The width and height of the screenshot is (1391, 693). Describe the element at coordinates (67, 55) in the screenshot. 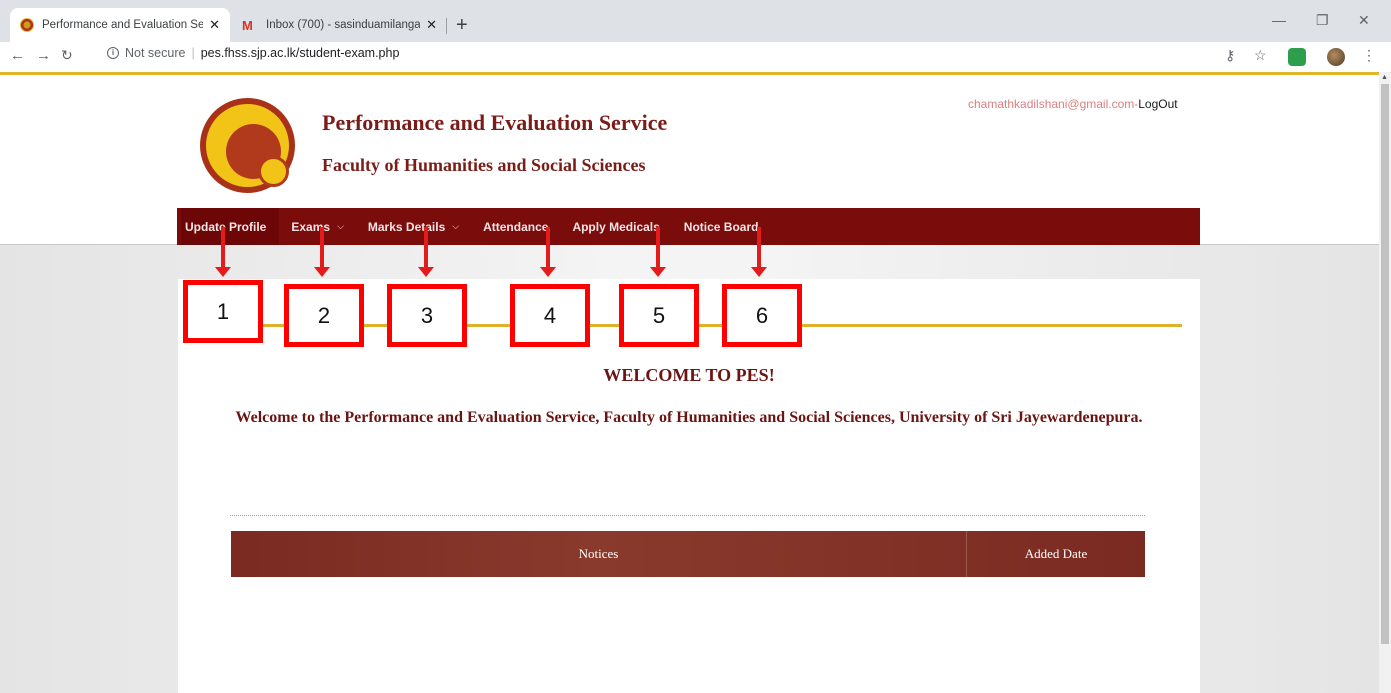

I see `reload-icon: ↻` at that location.